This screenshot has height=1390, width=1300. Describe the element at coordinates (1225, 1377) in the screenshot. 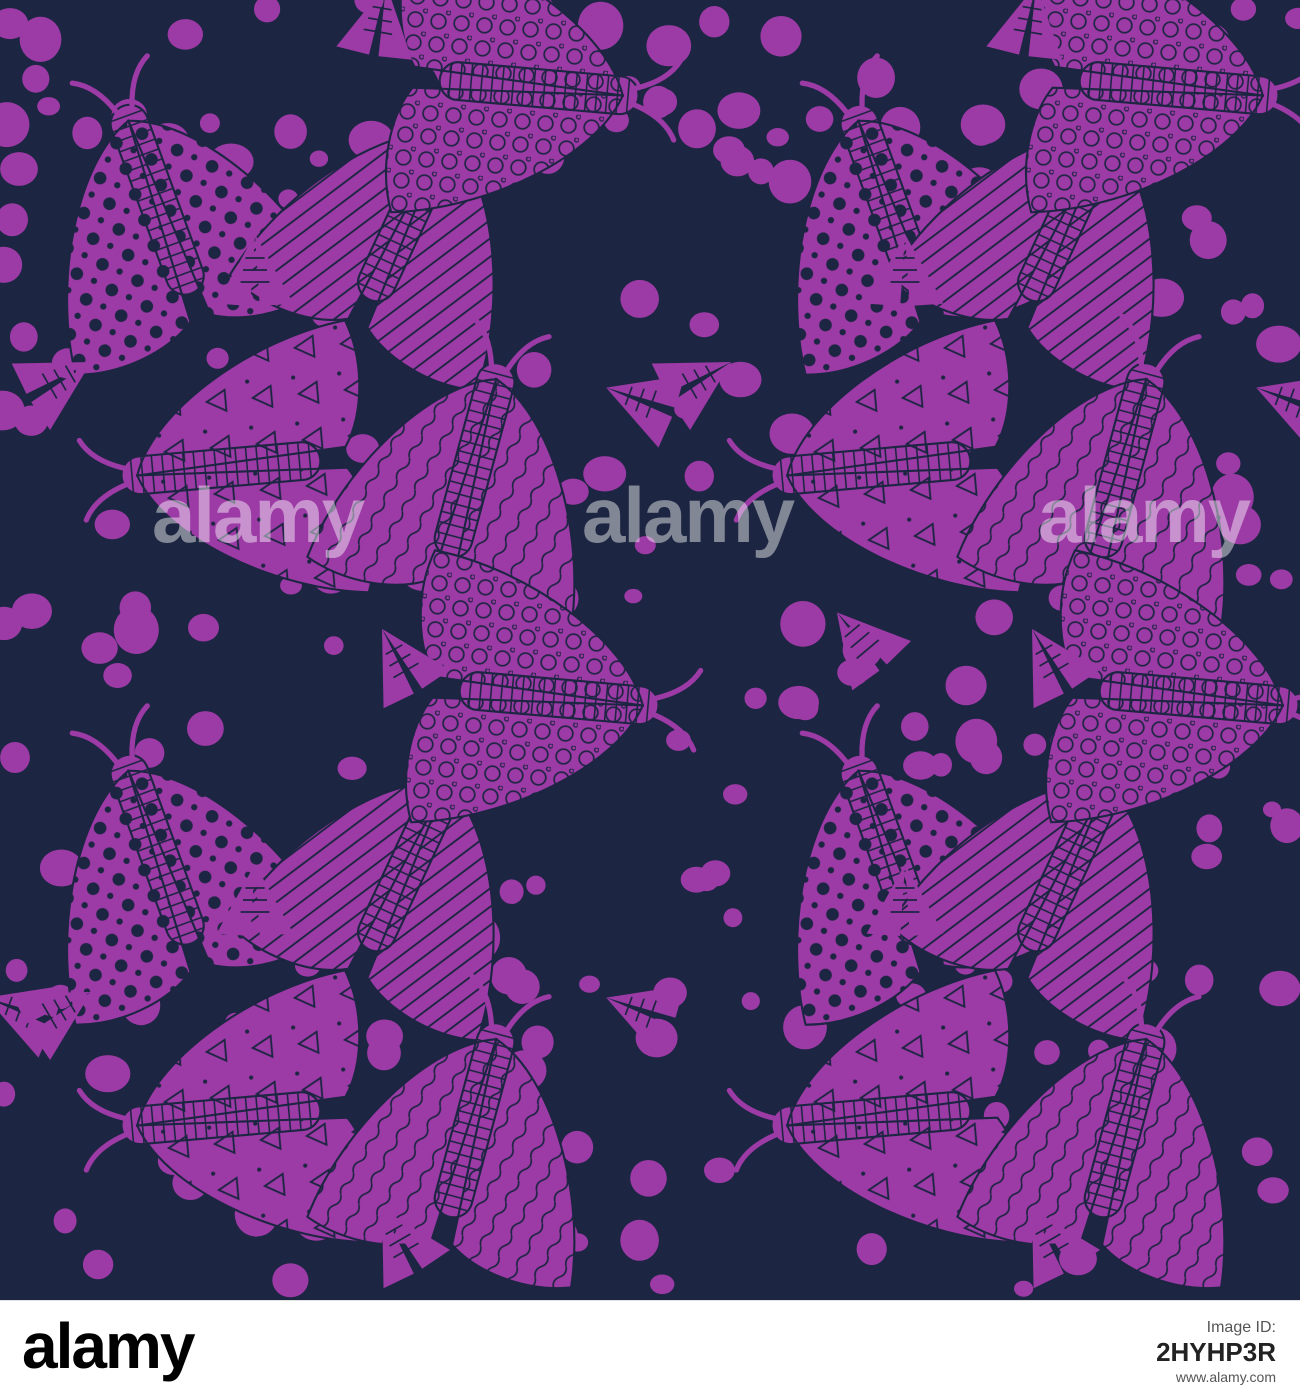

I see `site-url: www.alamy.com` at that location.